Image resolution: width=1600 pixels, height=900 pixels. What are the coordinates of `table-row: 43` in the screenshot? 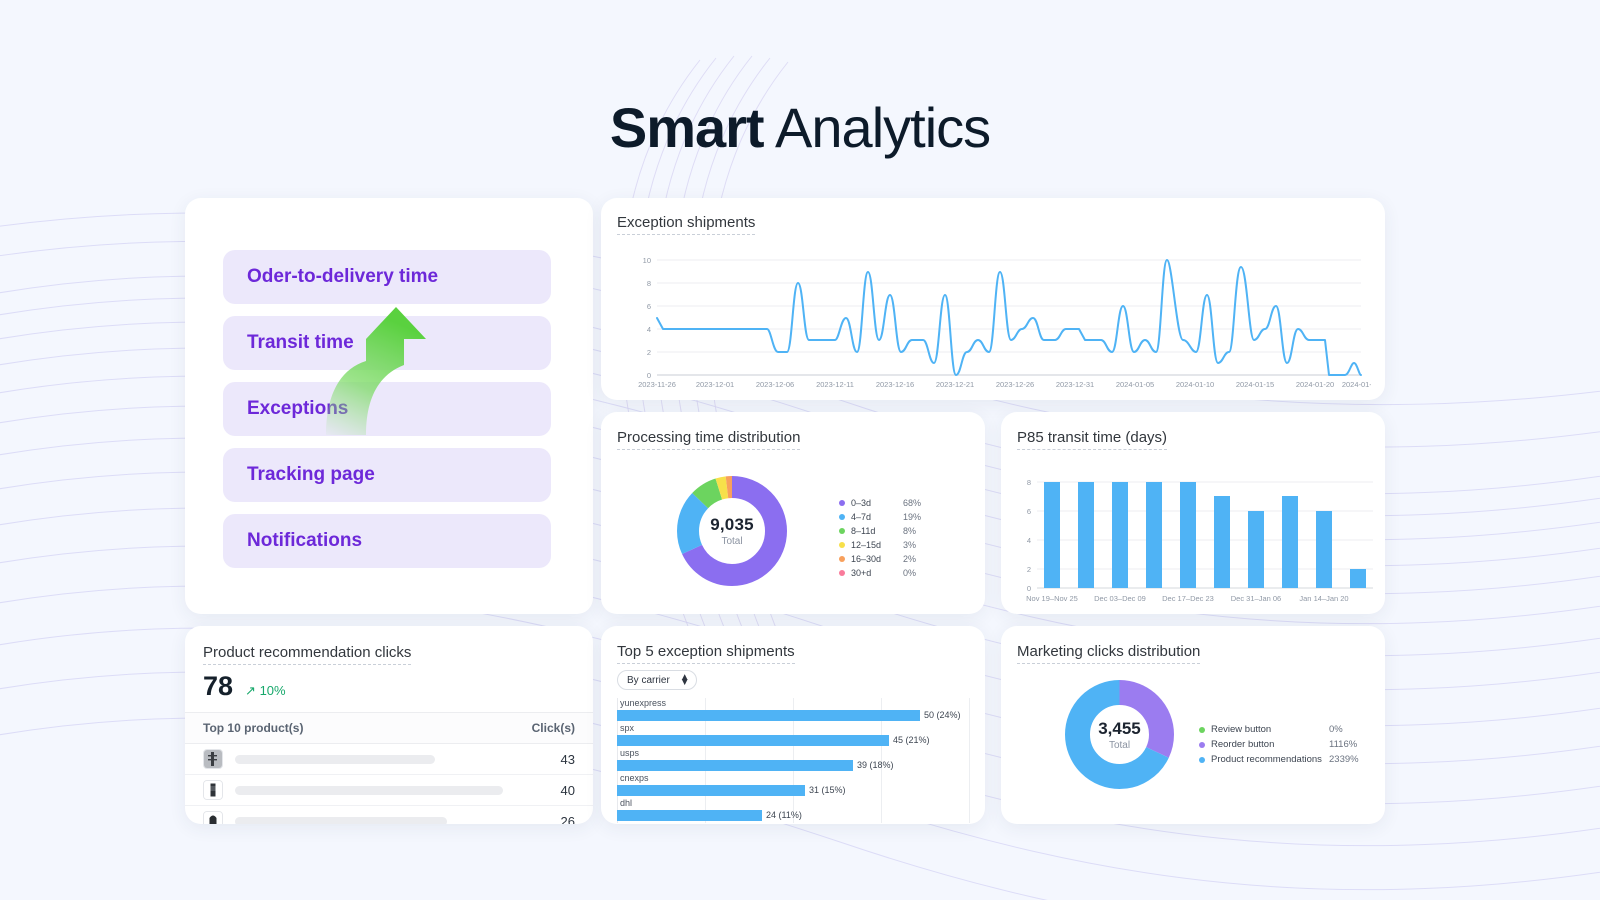 It's located at (389, 759).